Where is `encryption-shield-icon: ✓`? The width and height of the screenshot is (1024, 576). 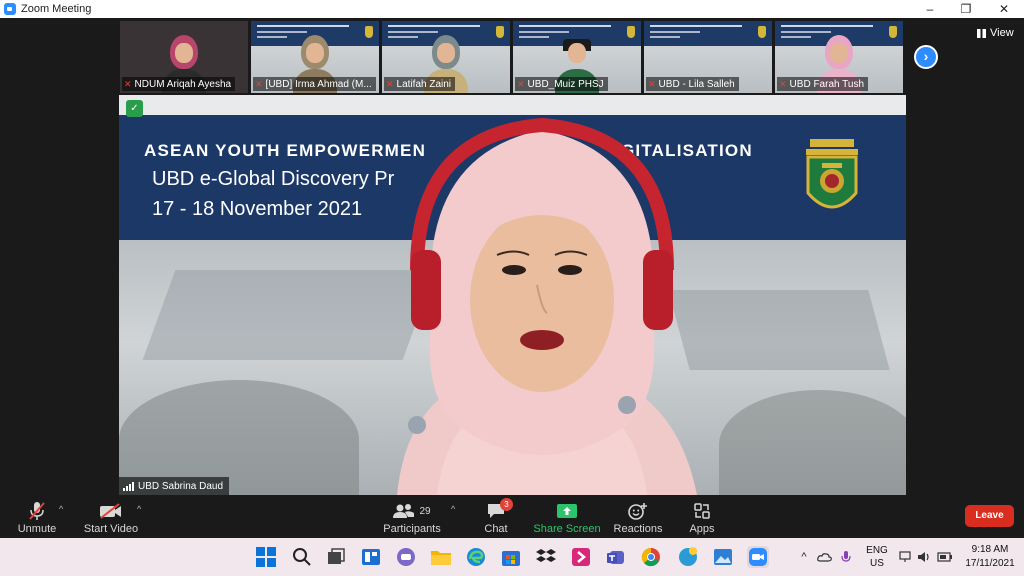 encryption-shield-icon: ✓ is located at coordinates (134, 108).